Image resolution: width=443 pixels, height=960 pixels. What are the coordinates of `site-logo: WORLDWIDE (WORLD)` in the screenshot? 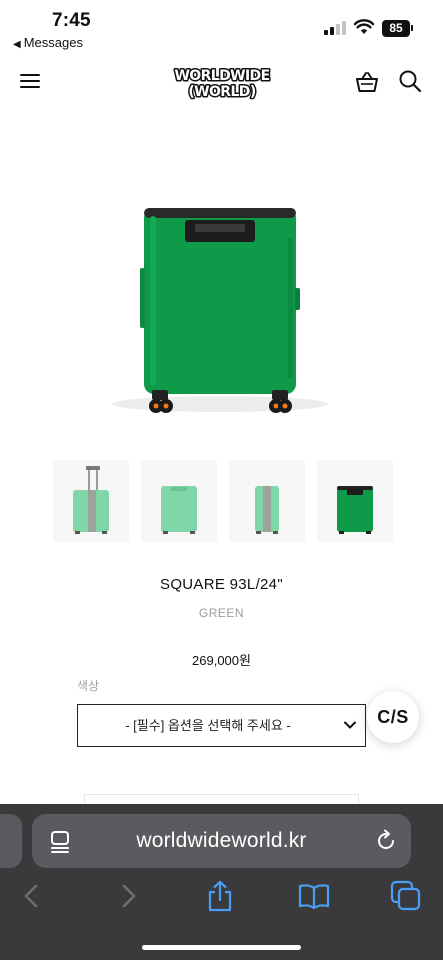 It's located at (222, 83).